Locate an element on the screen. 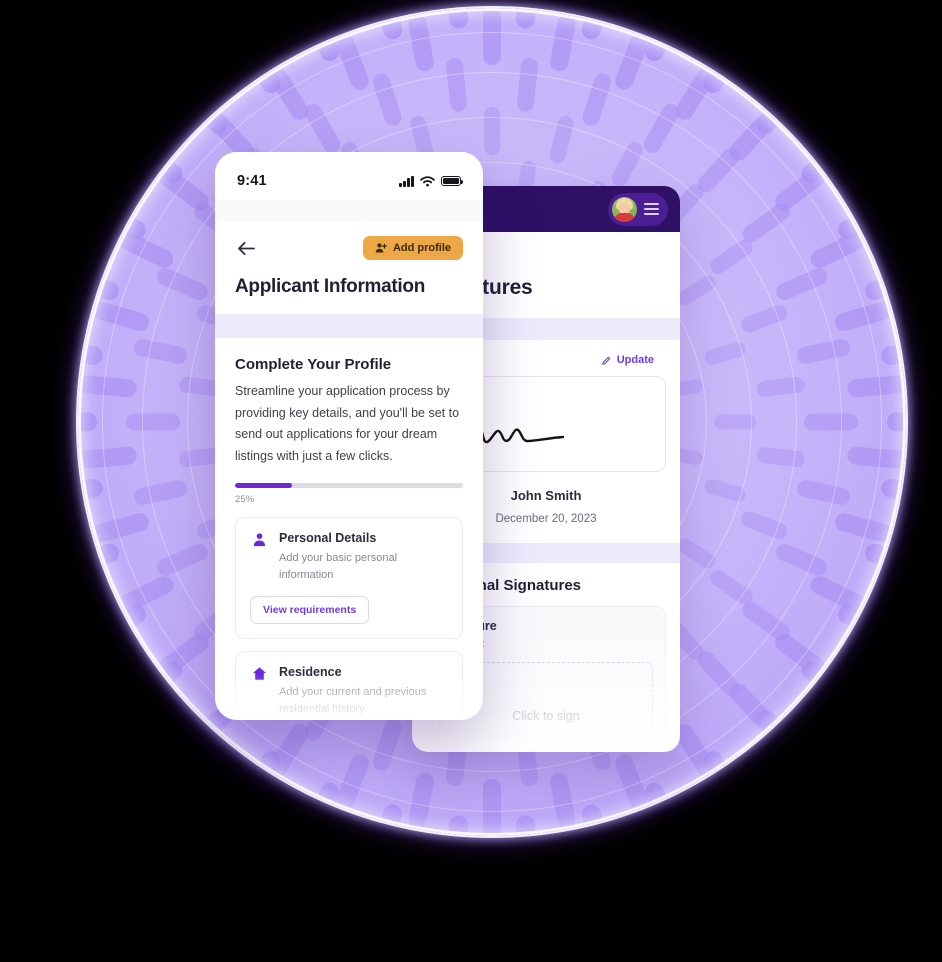  user-menu-pill is located at coordinates (638, 209).